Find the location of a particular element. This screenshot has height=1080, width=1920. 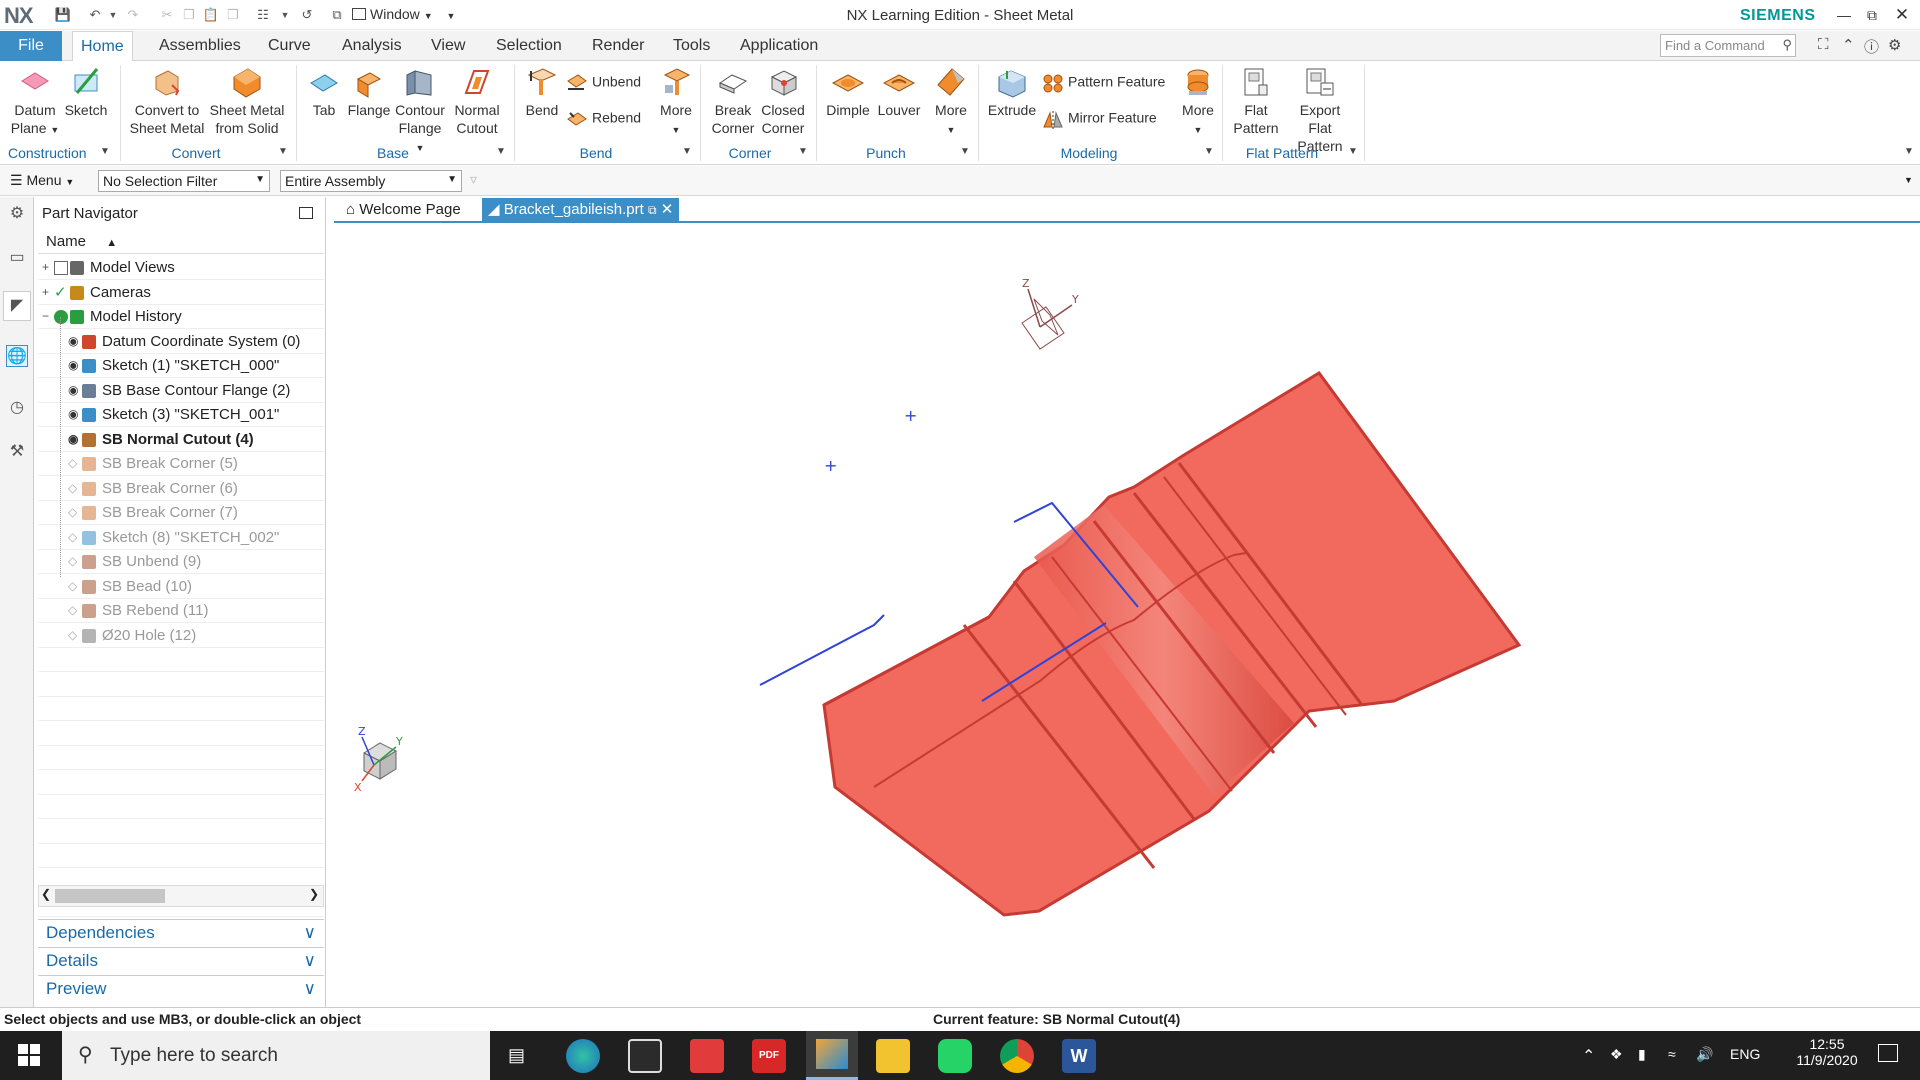

base-group-menu-icon: ▼ is located at coordinates (501, 151).